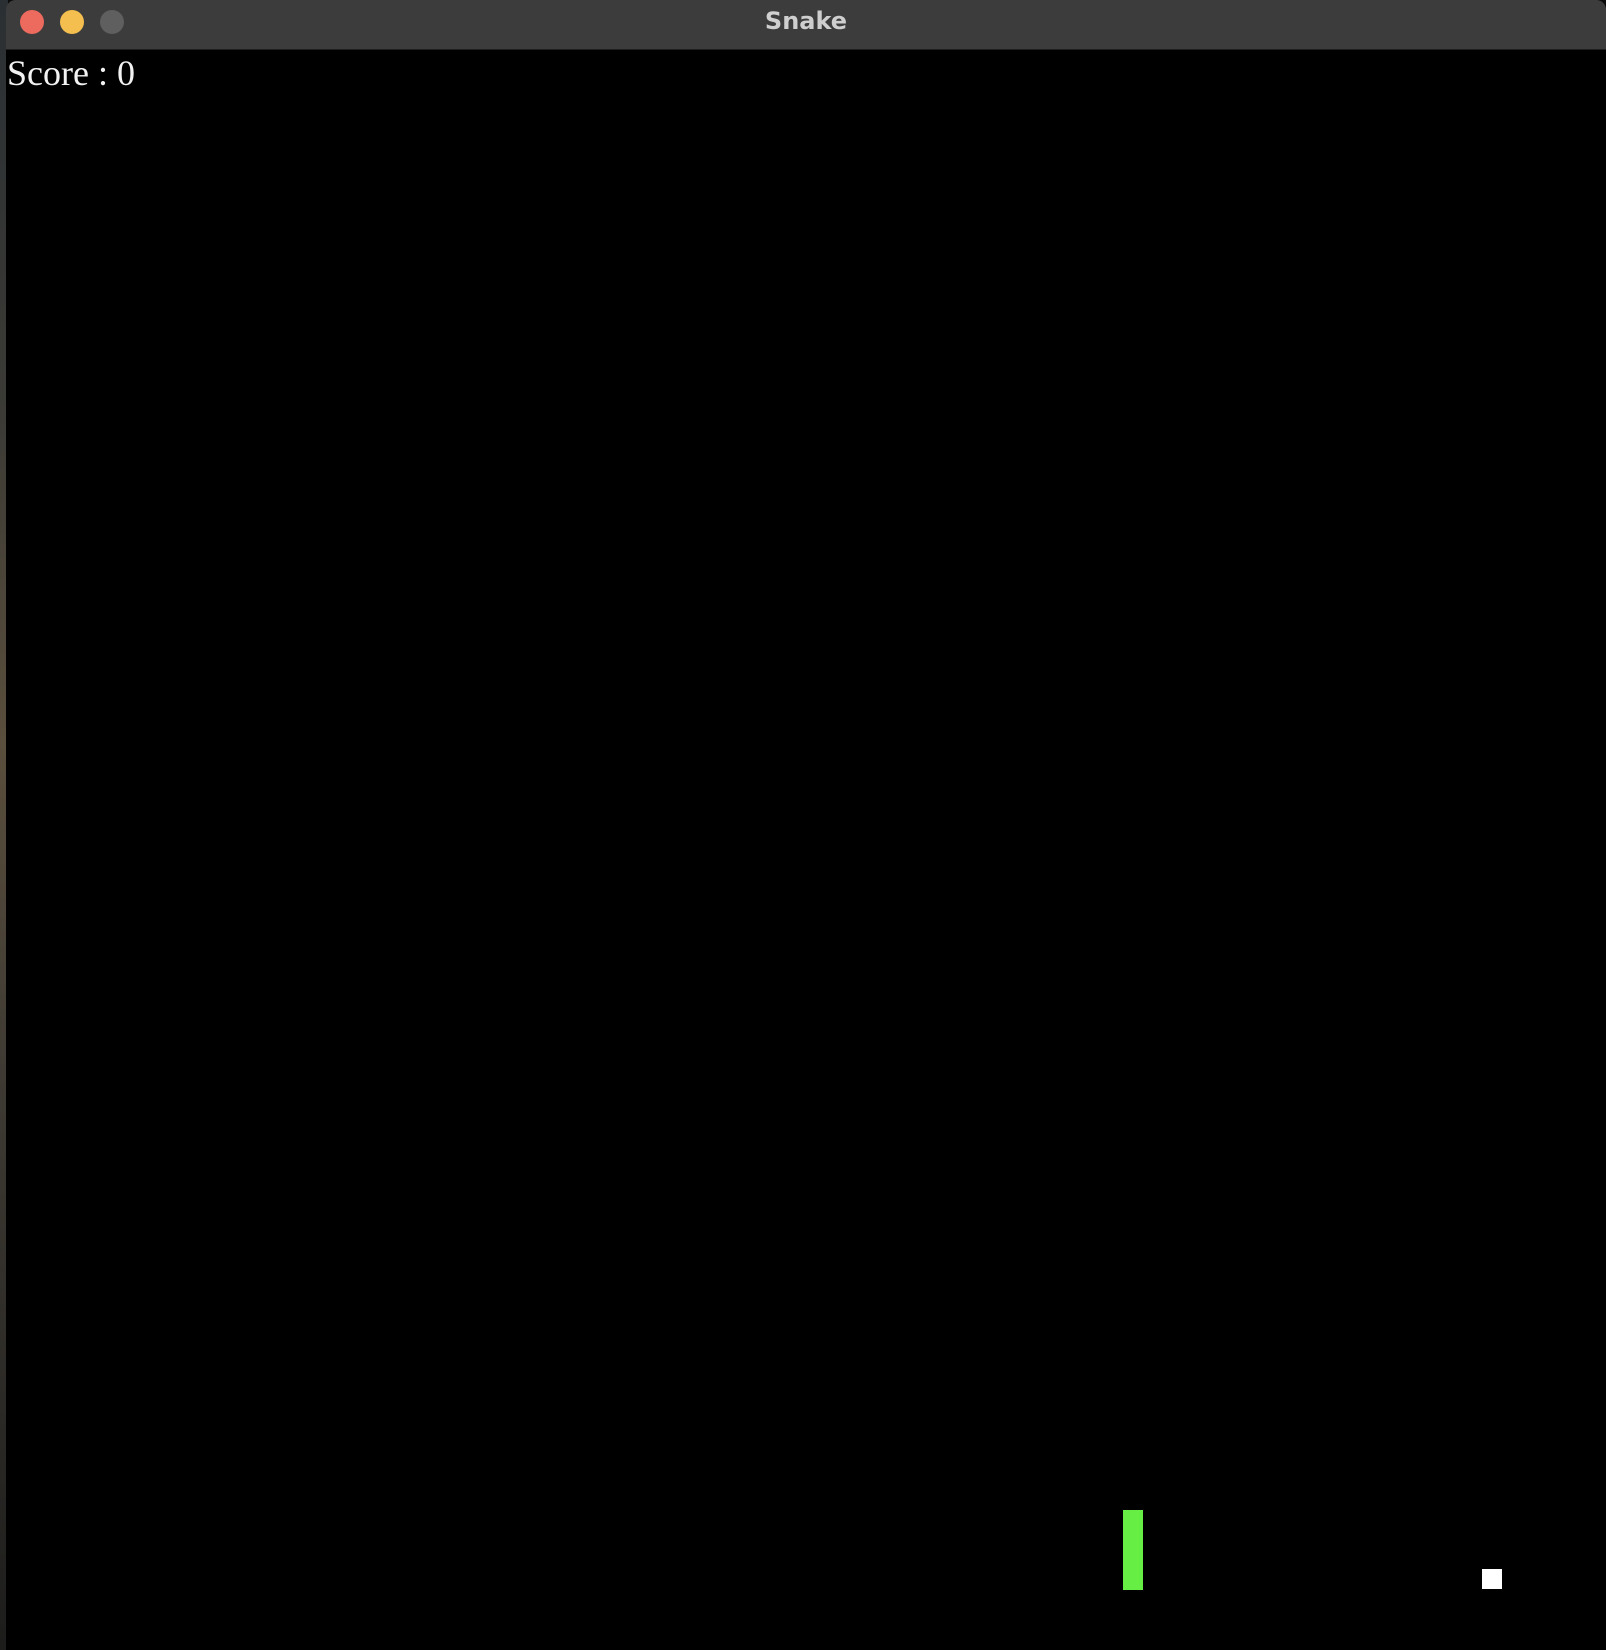  I want to click on snake-body-segment, so click(1133, 1570).